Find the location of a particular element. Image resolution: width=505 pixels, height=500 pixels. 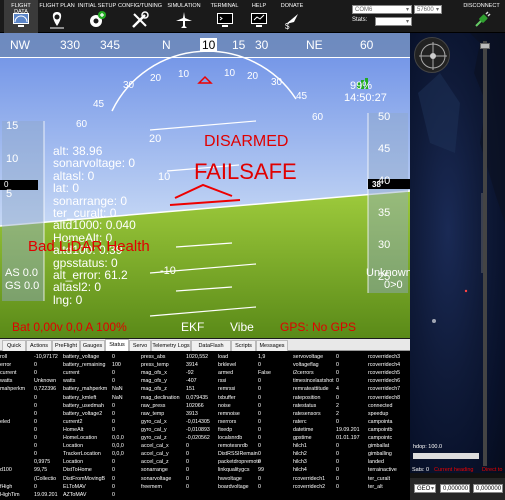

tab-quick: Quick is located at coordinates (14, 345).